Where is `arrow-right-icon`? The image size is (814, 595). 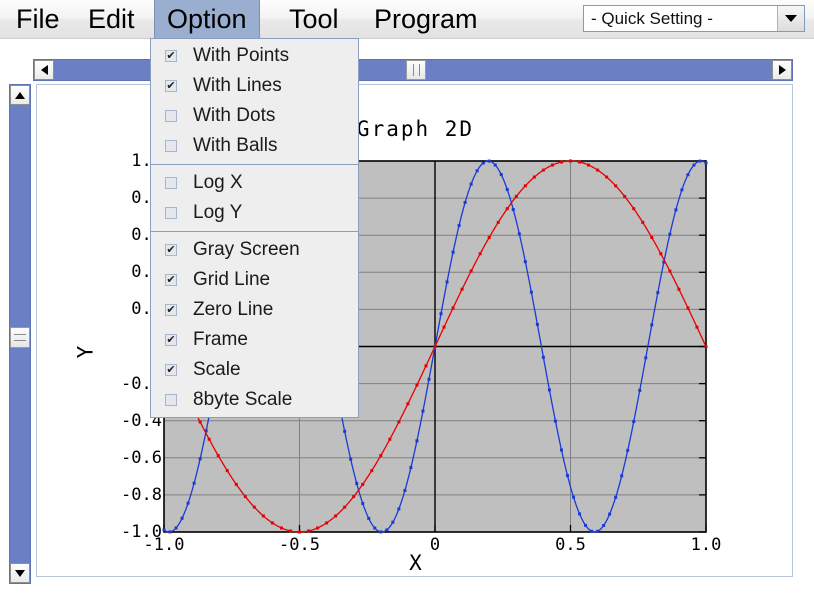 arrow-right-icon is located at coordinates (782, 70).